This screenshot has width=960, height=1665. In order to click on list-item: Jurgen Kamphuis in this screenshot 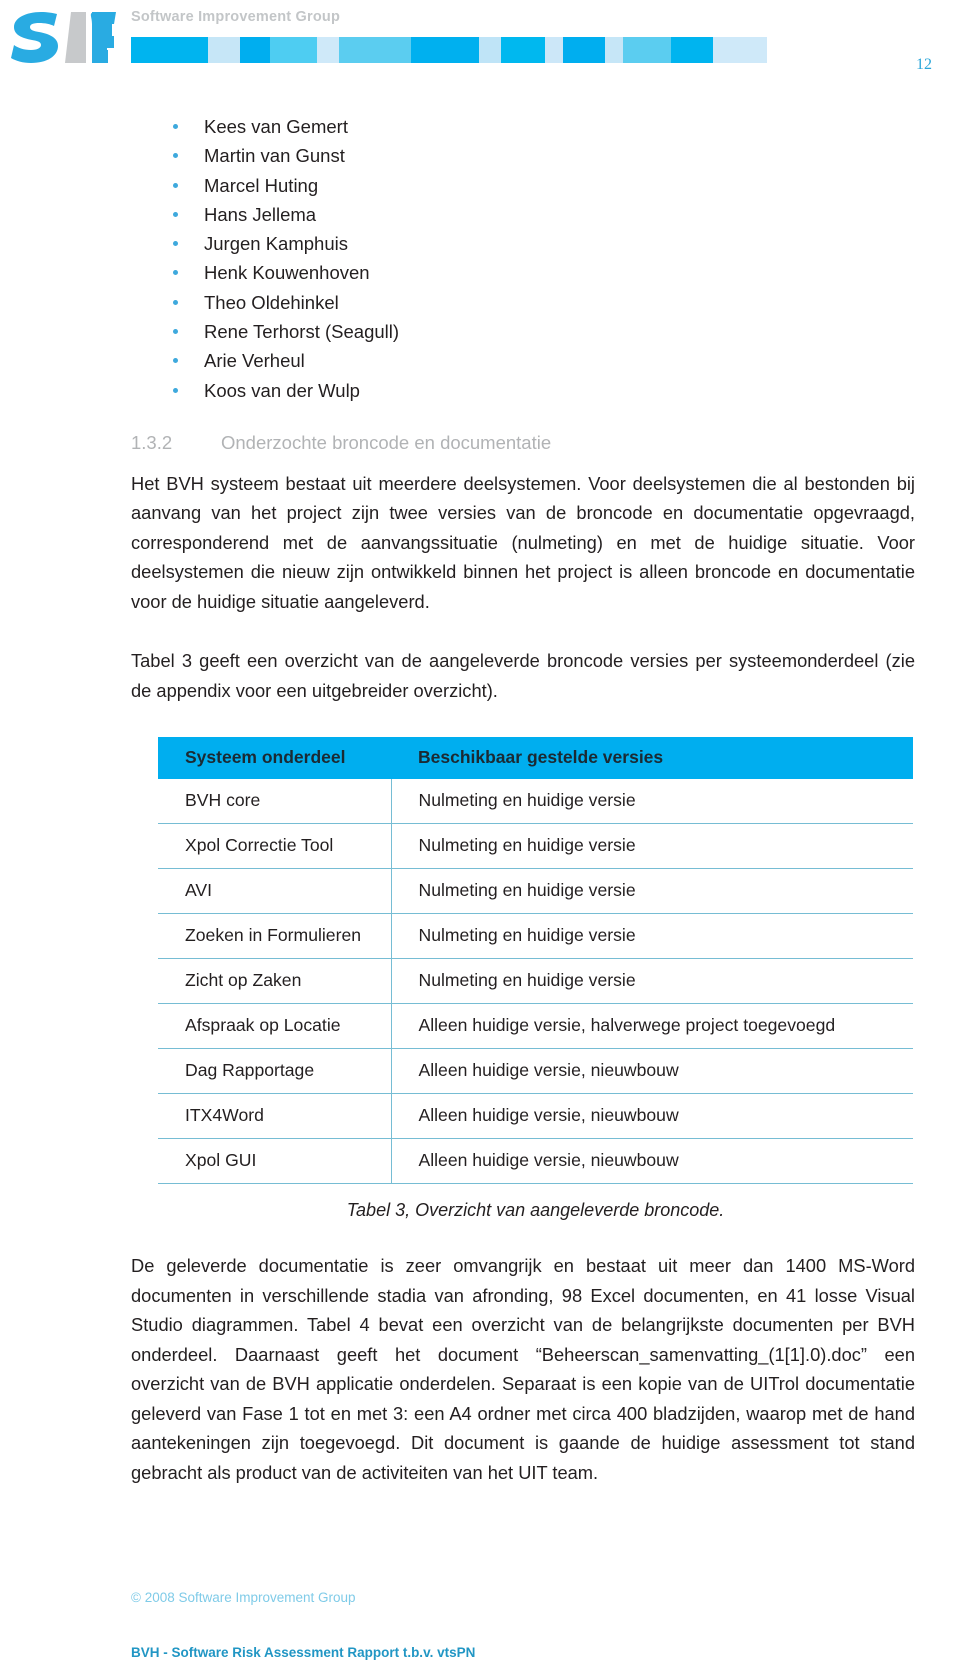, I will do `click(523, 243)`.